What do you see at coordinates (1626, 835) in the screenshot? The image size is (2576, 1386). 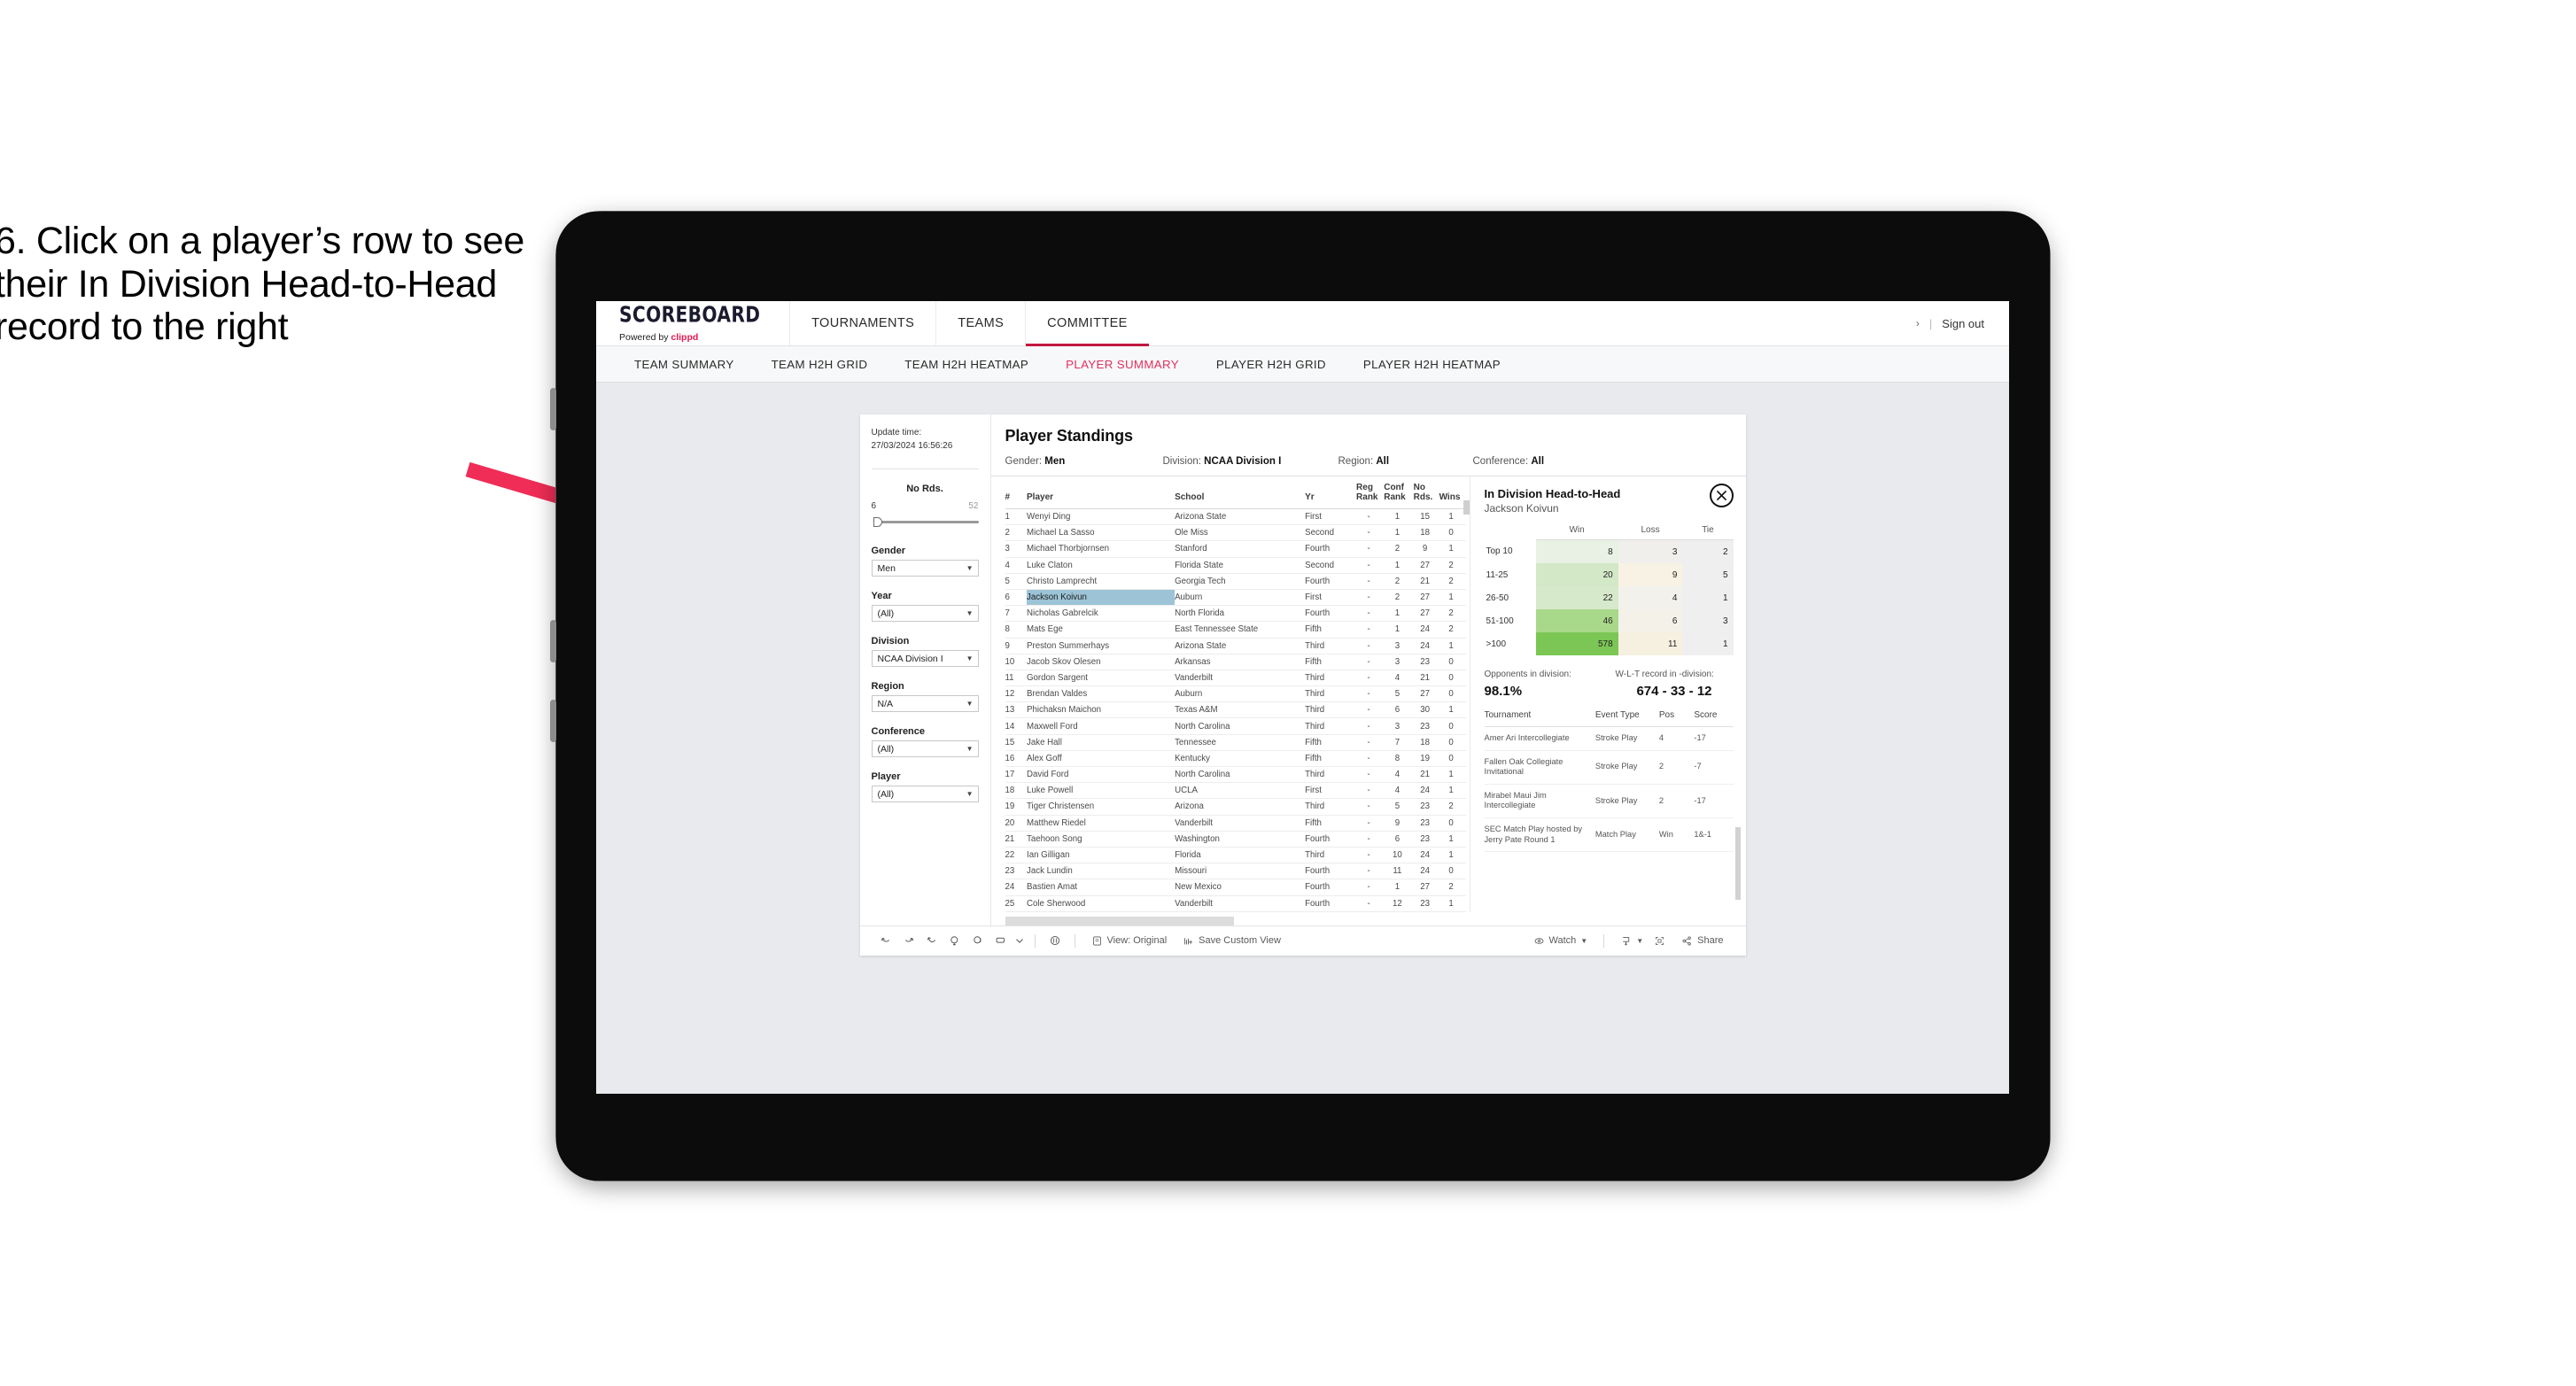 I see `tournament-event-type: Match Play` at bounding box center [1626, 835].